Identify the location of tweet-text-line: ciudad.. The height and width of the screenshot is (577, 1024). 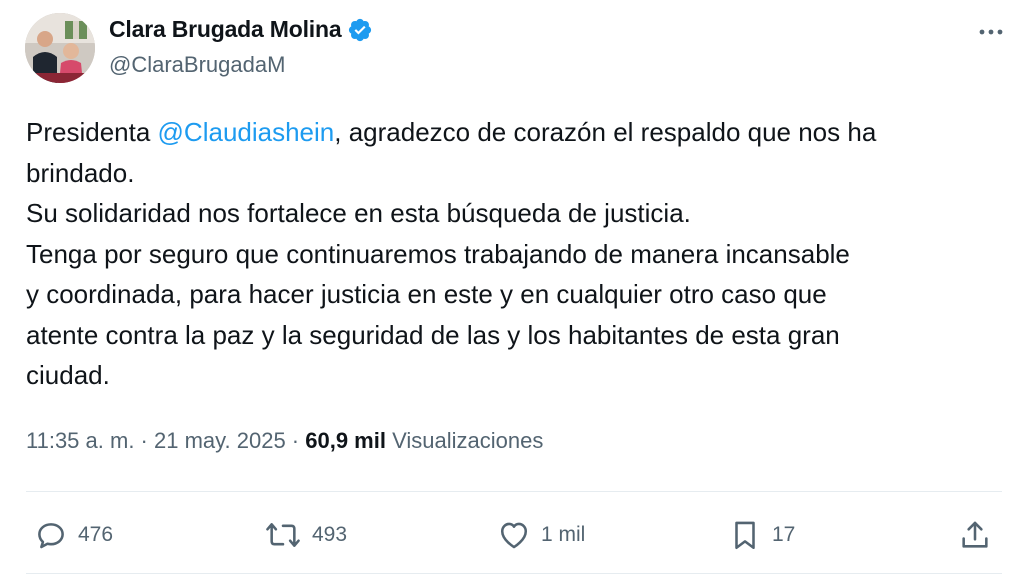
(68, 375).